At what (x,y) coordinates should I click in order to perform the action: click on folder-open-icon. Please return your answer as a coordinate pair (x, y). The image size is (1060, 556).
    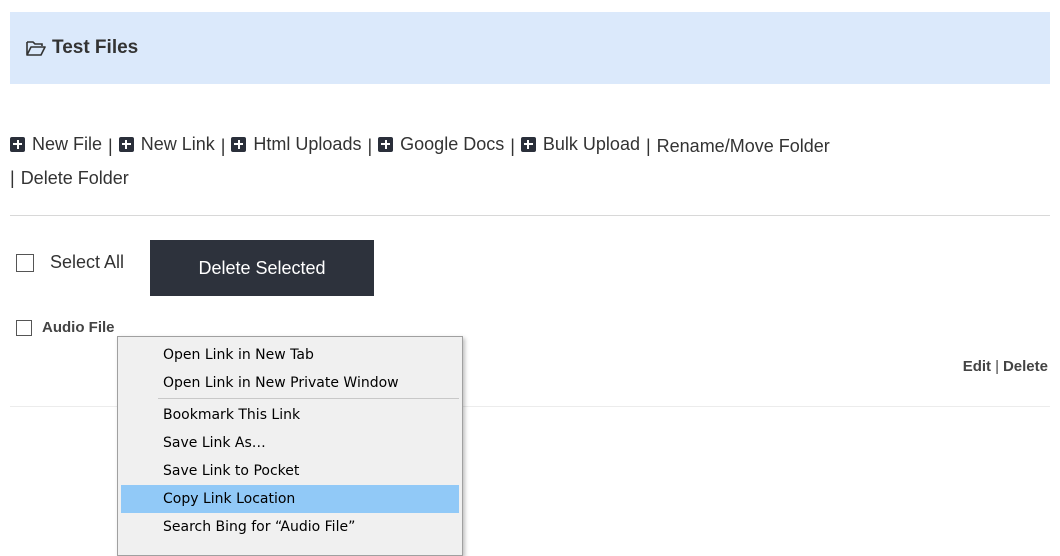
    Looking at the image, I should click on (36, 48).